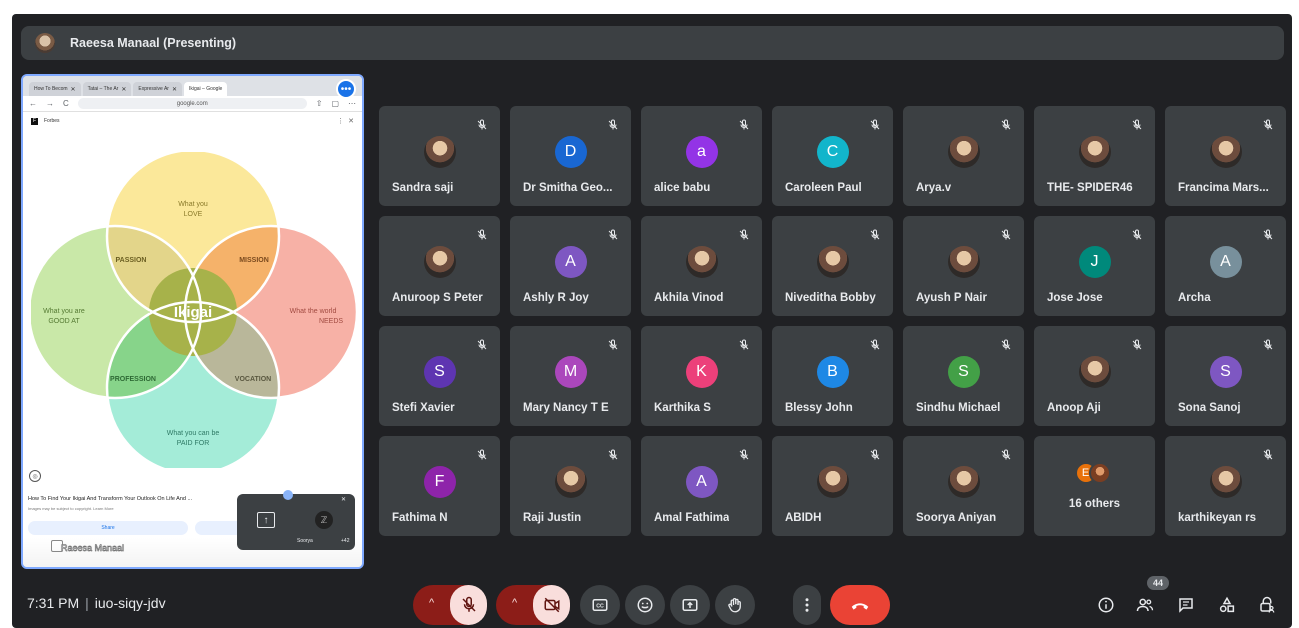 The width and height of the screenshot is (1299, 628). I want to click on avatar: F, so click(439, 482).